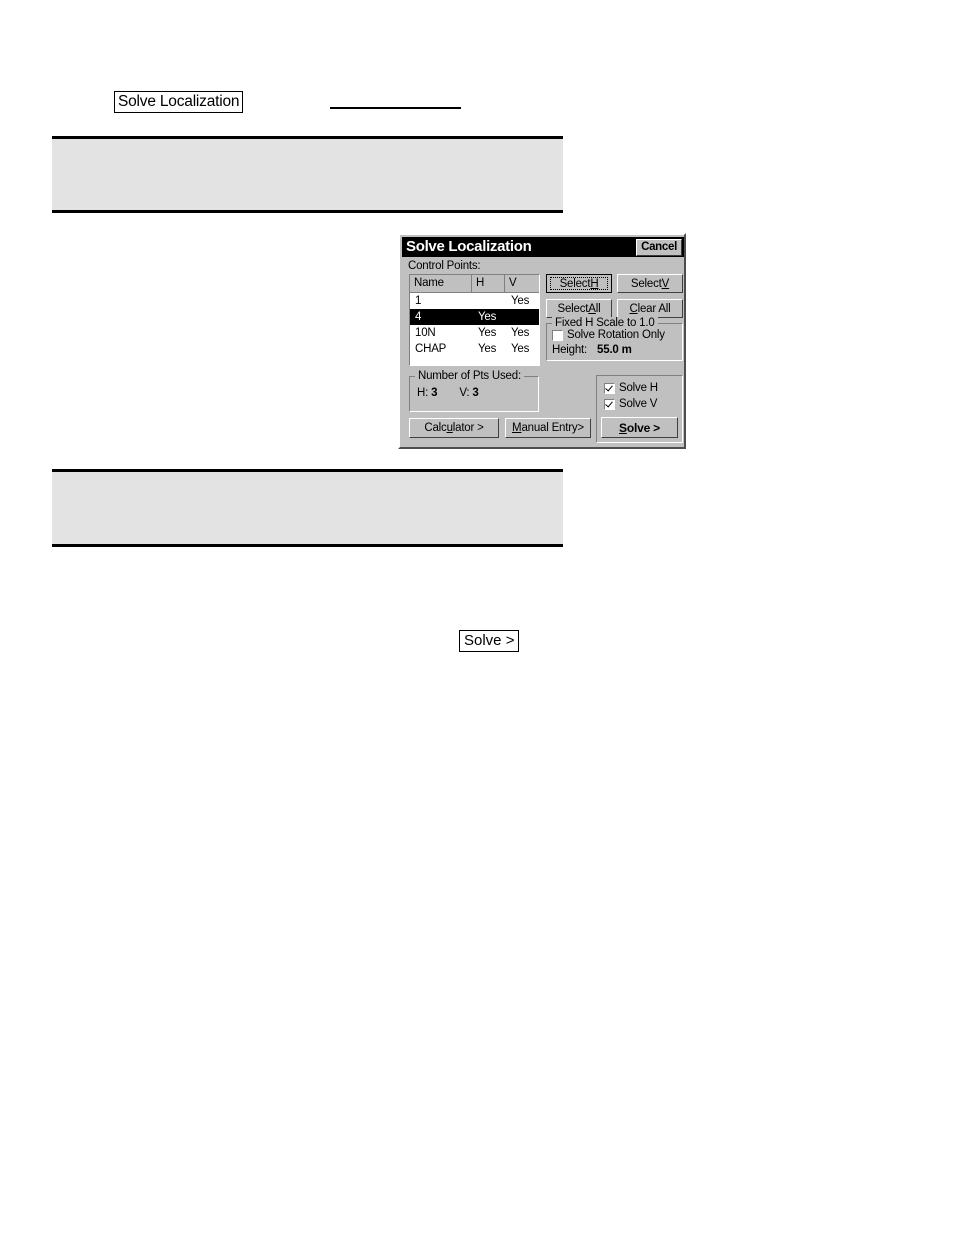 This screenshot has height=1235, width=954. What do you see at coordinates (474, 333) in the screenshot?
I see `table-row: 10N Yes Yes` at bounding box center [474, 333].